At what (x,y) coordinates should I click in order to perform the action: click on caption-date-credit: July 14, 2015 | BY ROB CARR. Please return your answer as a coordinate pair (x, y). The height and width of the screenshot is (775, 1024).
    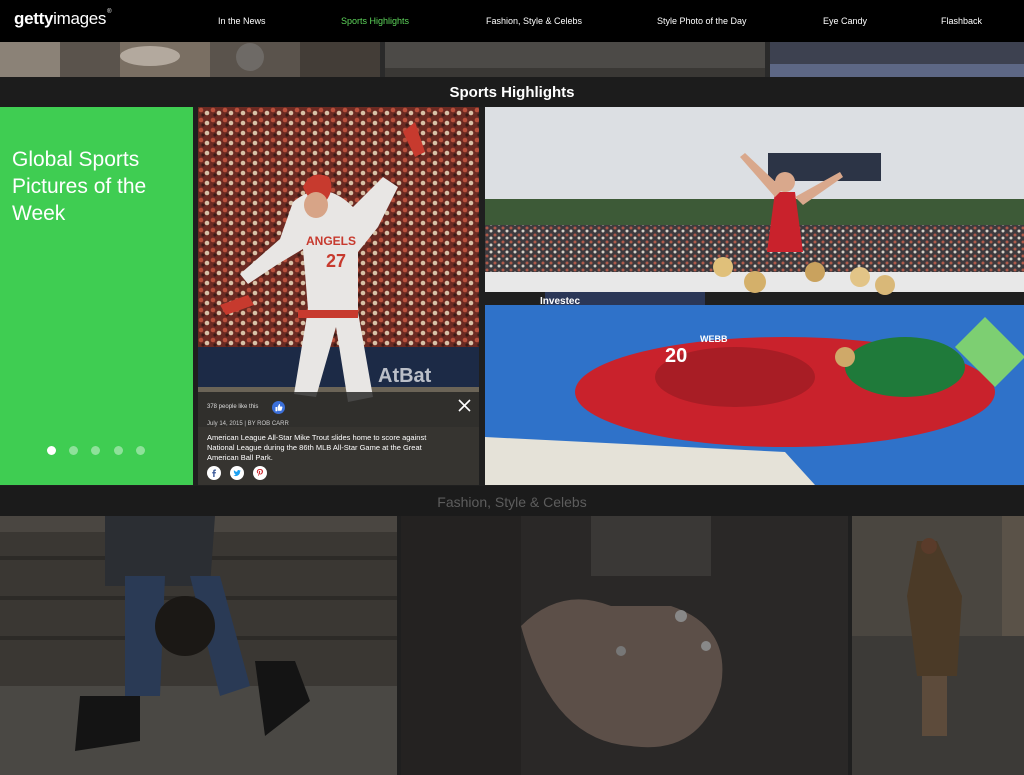
    Looking at the image, I should click on (248, 424).